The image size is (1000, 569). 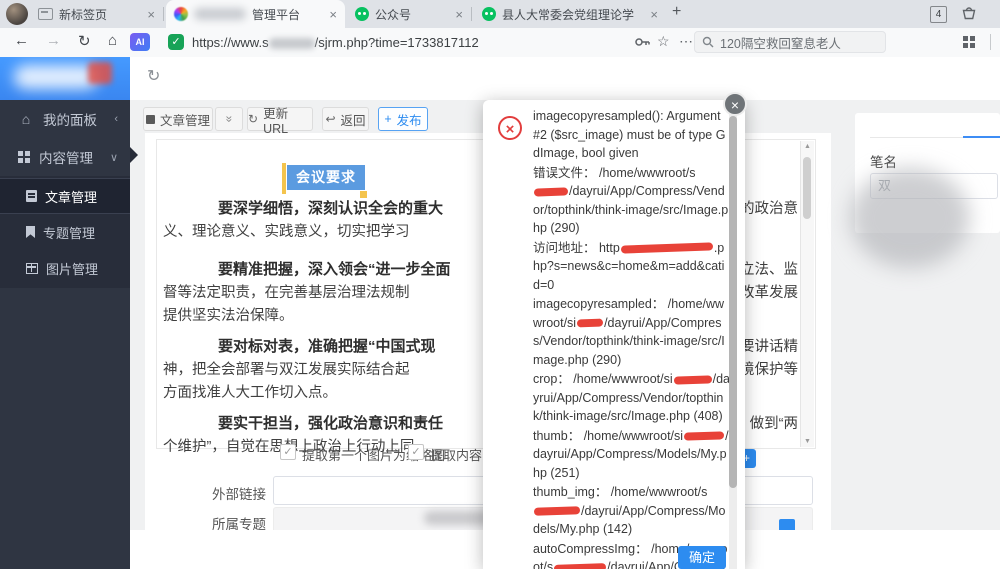 What do you see at coordinates (45, 14) in the screenshot?
I see `new-tab-page-icon` at bounding box center [45, 14].